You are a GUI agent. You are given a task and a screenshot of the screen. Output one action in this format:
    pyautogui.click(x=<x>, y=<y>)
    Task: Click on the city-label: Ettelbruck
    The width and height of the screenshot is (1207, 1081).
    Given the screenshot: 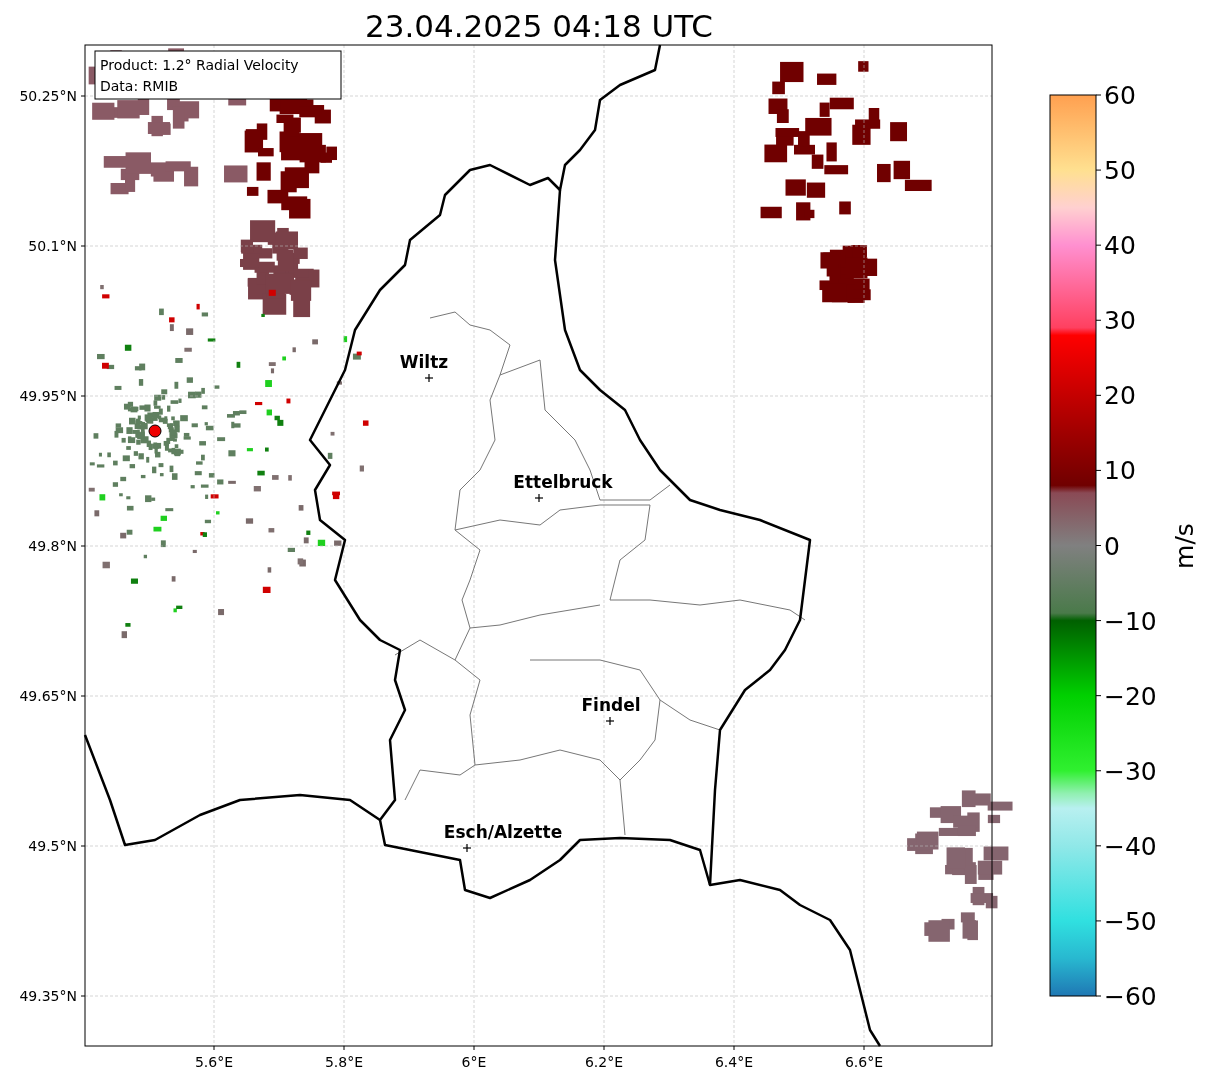 What is the action you would take?
    pyautogui.click(x=563, y=482)
    